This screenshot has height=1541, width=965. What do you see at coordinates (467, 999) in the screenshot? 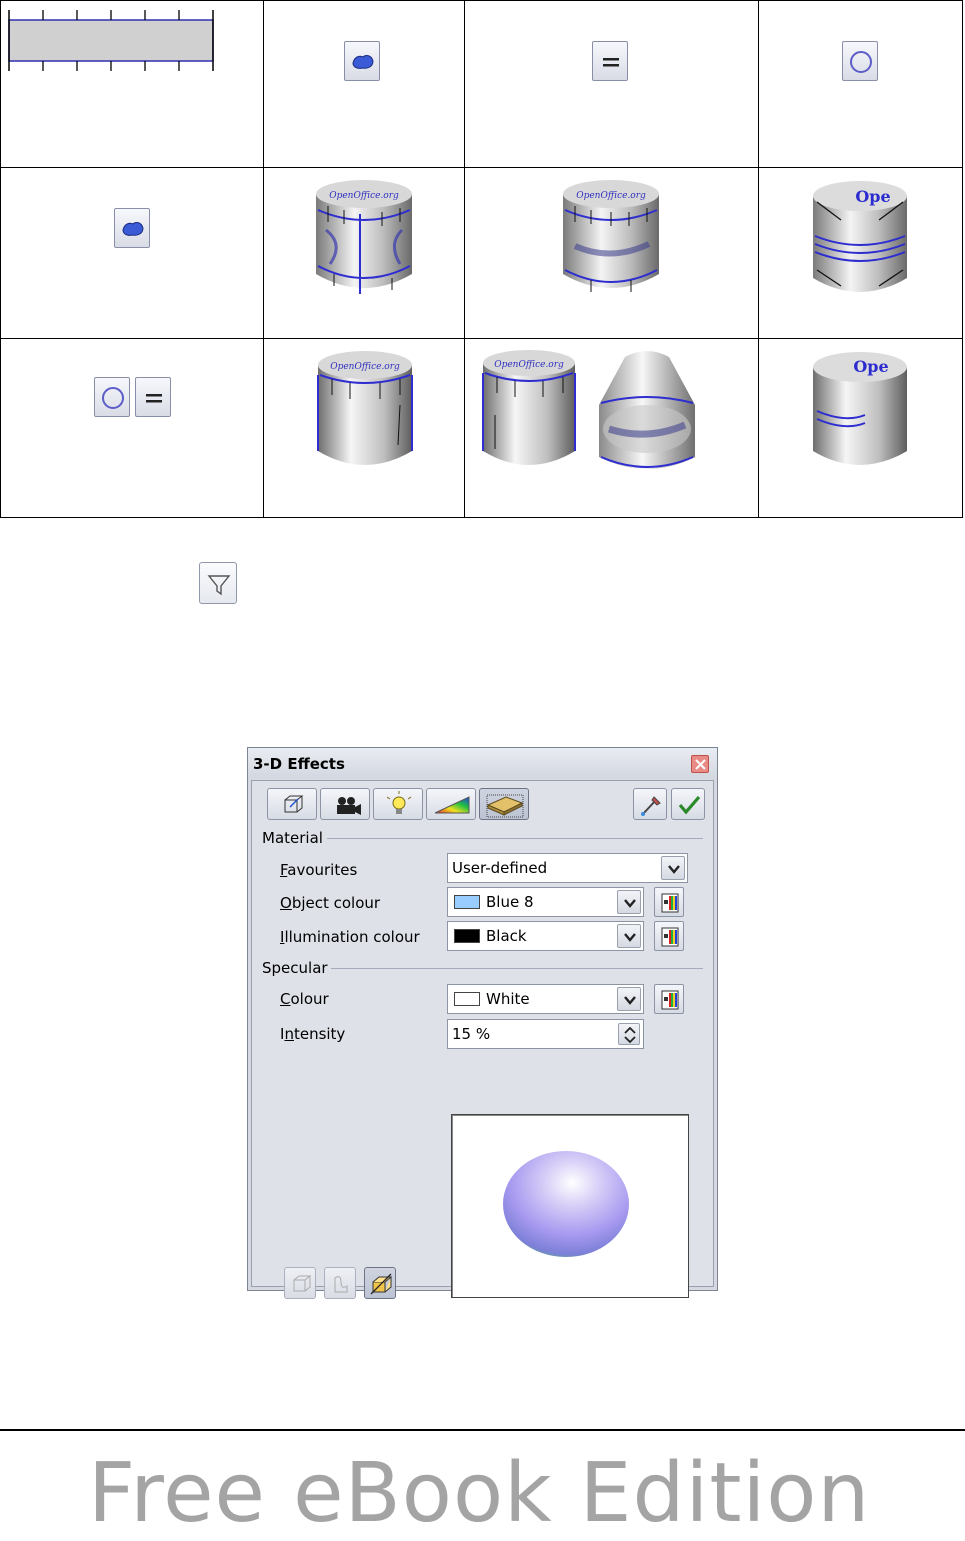
I see `specular-colour-swatch` at bounding box center [467, 999].